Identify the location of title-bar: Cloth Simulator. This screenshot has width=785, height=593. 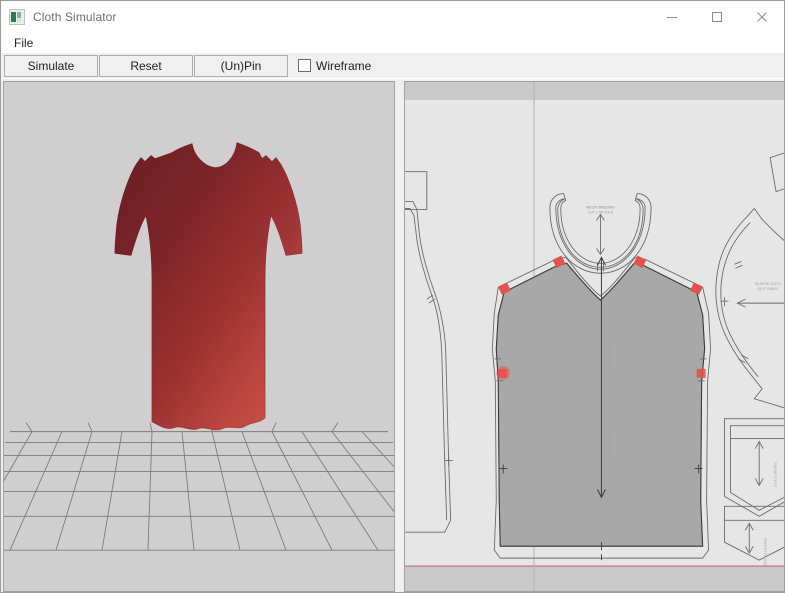
(392, 16).